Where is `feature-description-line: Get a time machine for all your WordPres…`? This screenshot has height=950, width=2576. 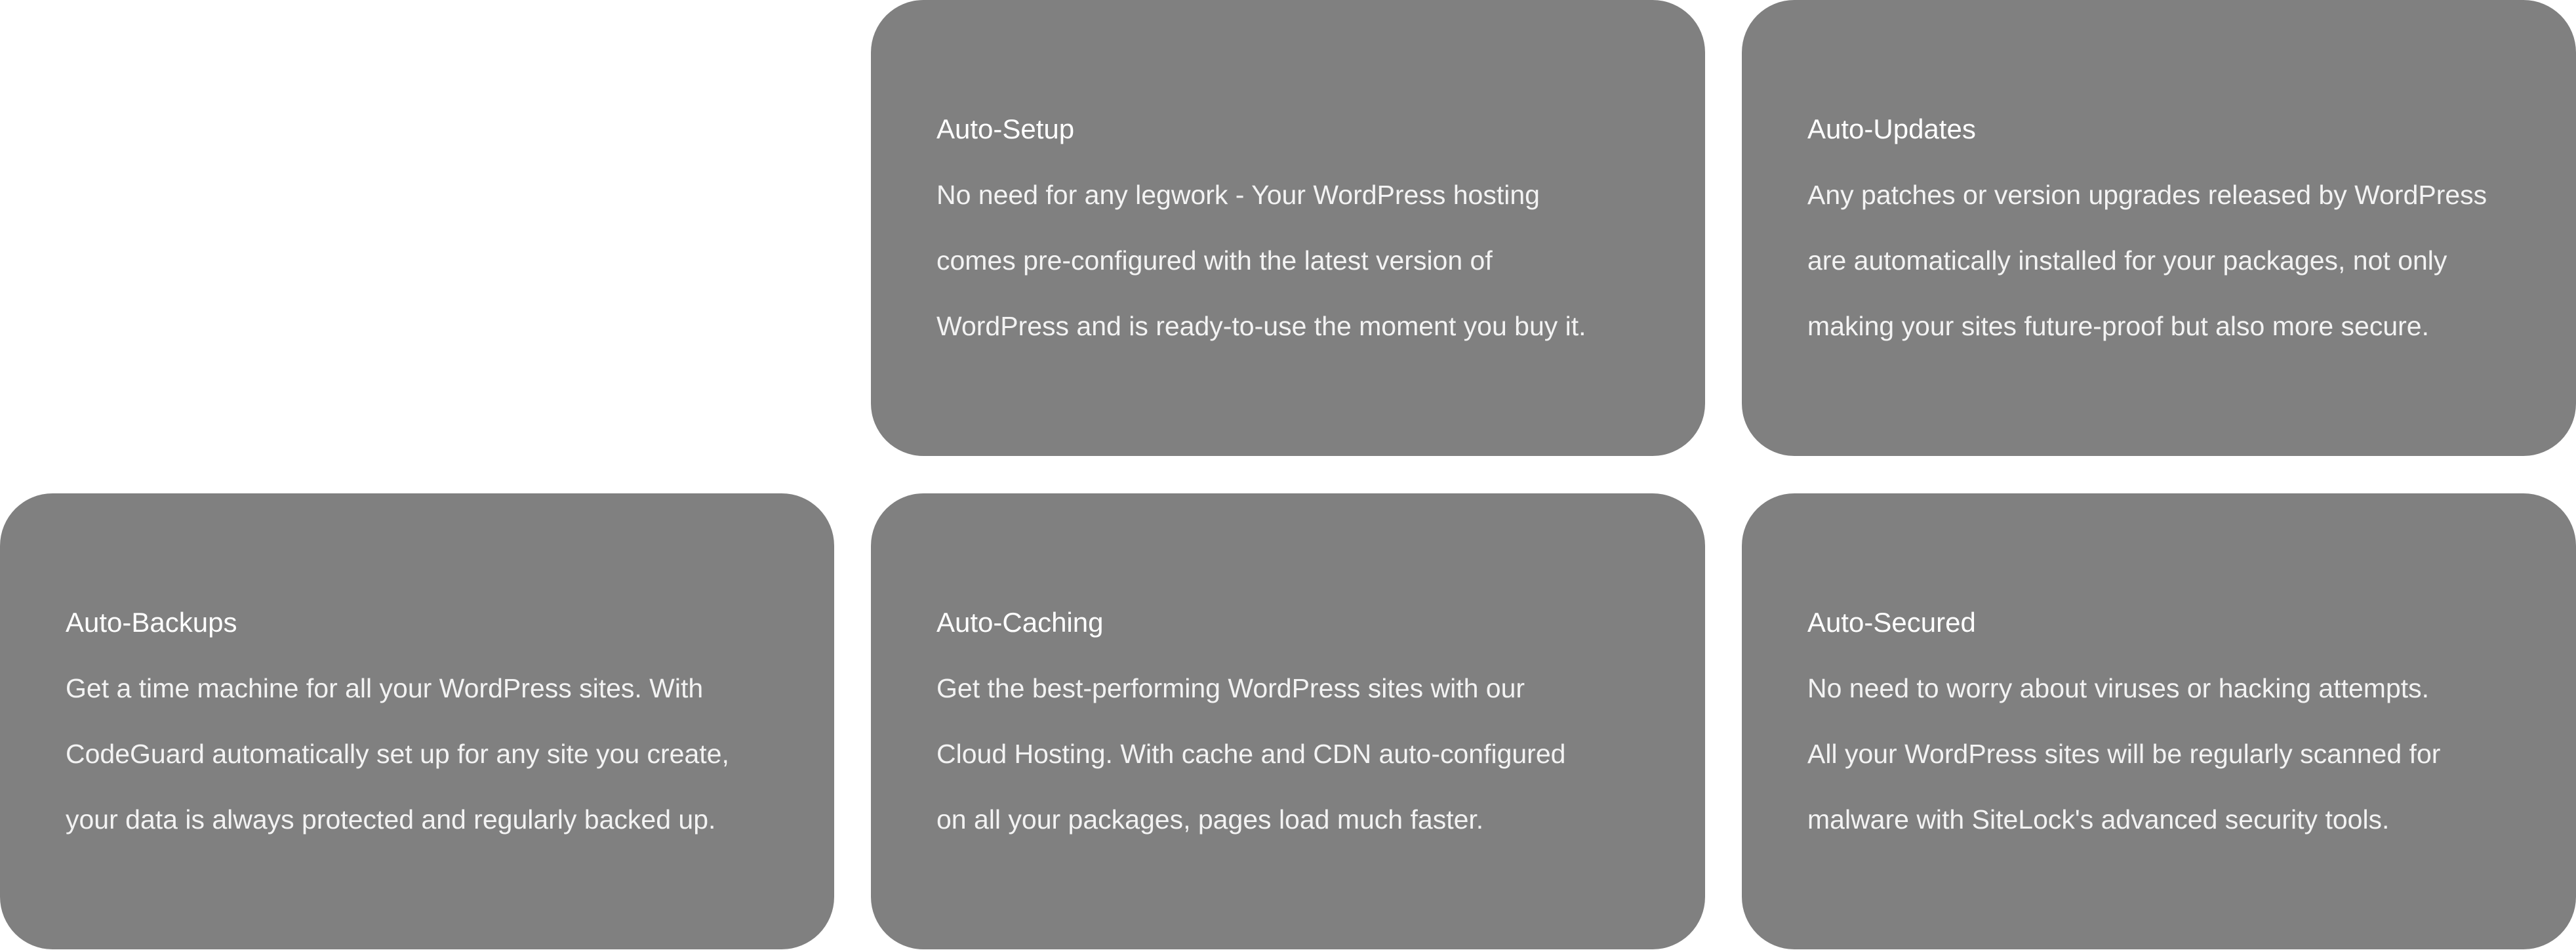
feature-description-line: Get a time machine for all your WordPres… is located at coordinates (385, 688).